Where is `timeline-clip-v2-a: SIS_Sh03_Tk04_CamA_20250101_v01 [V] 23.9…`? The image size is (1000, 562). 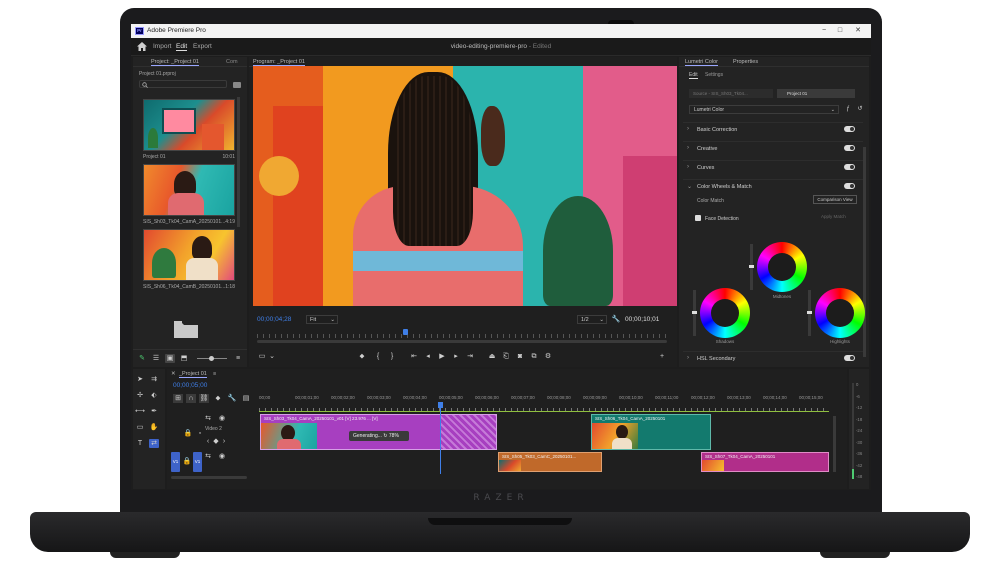
timeline-clip-v2-a: SIS_Sh03_Tk04_CamA_20250101_v01 [V] 23.9… is located at coordinates (378, 432).